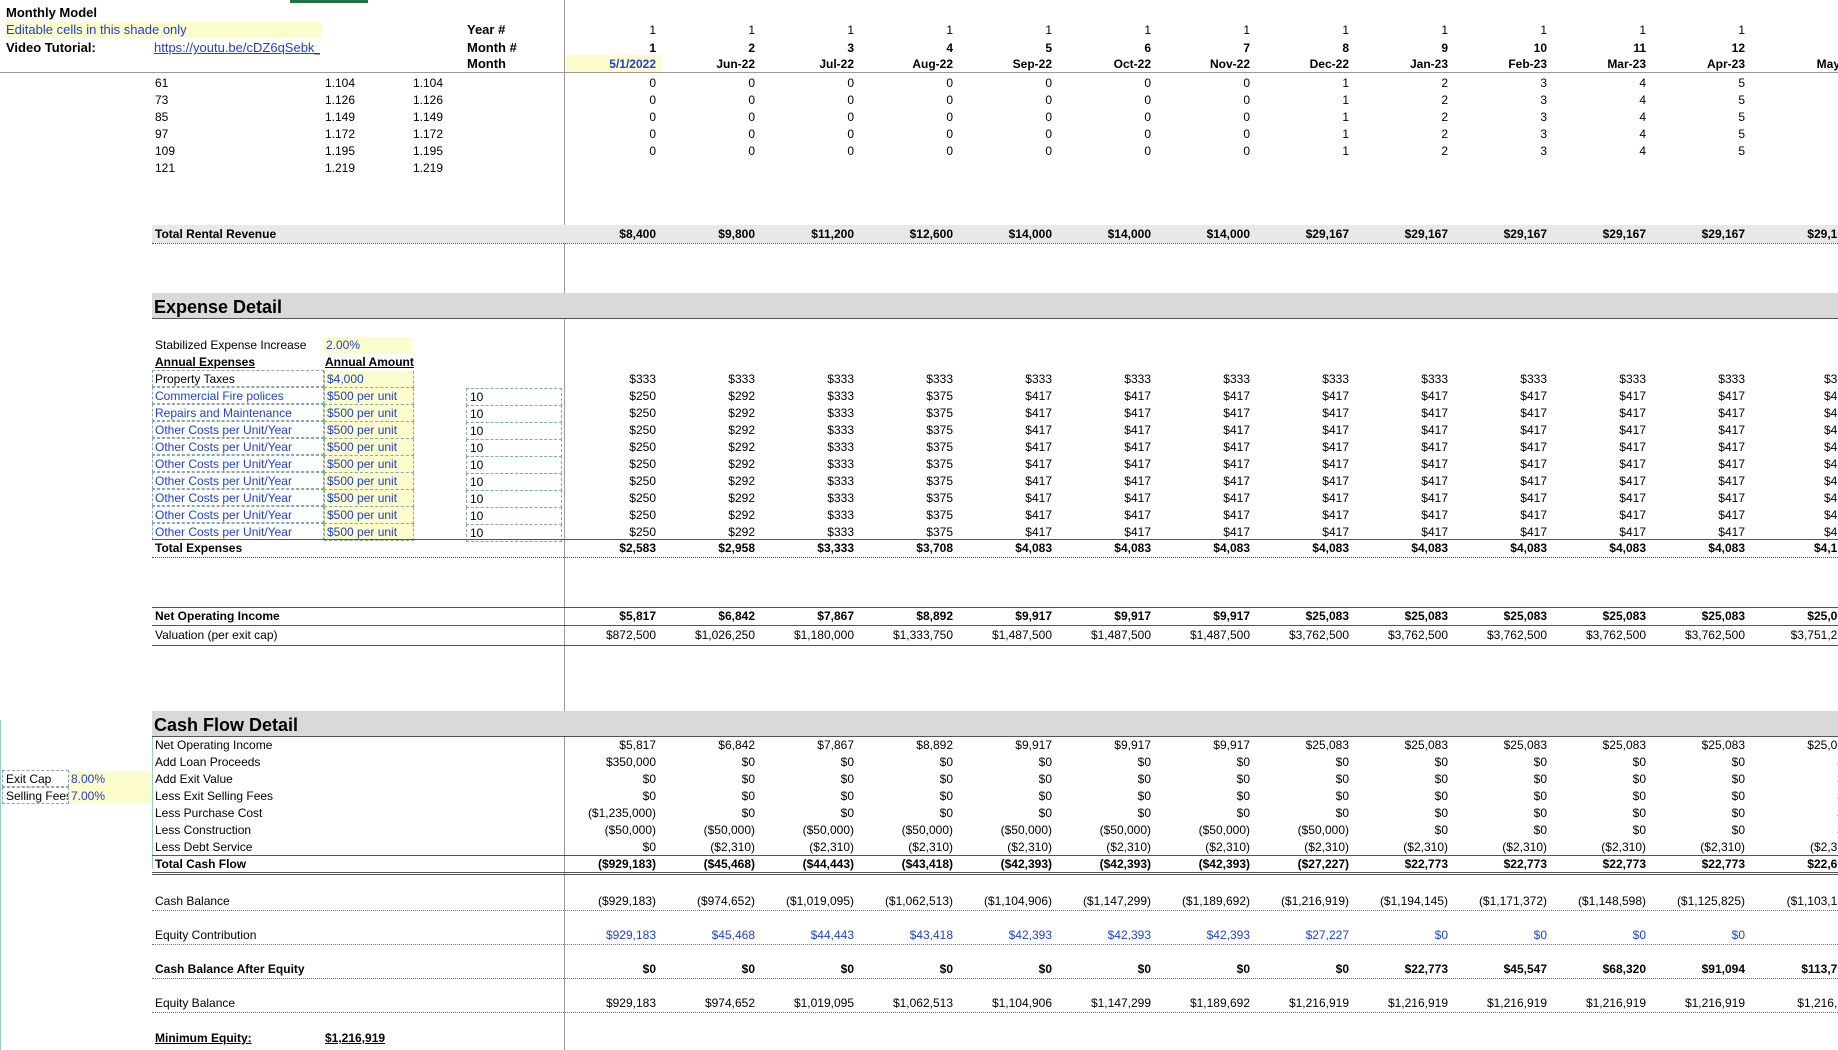  Describe the element at coordinates (1204, 901) in the screenshot. I see `cash-balance-cell: ($1,189,692)` at that location.